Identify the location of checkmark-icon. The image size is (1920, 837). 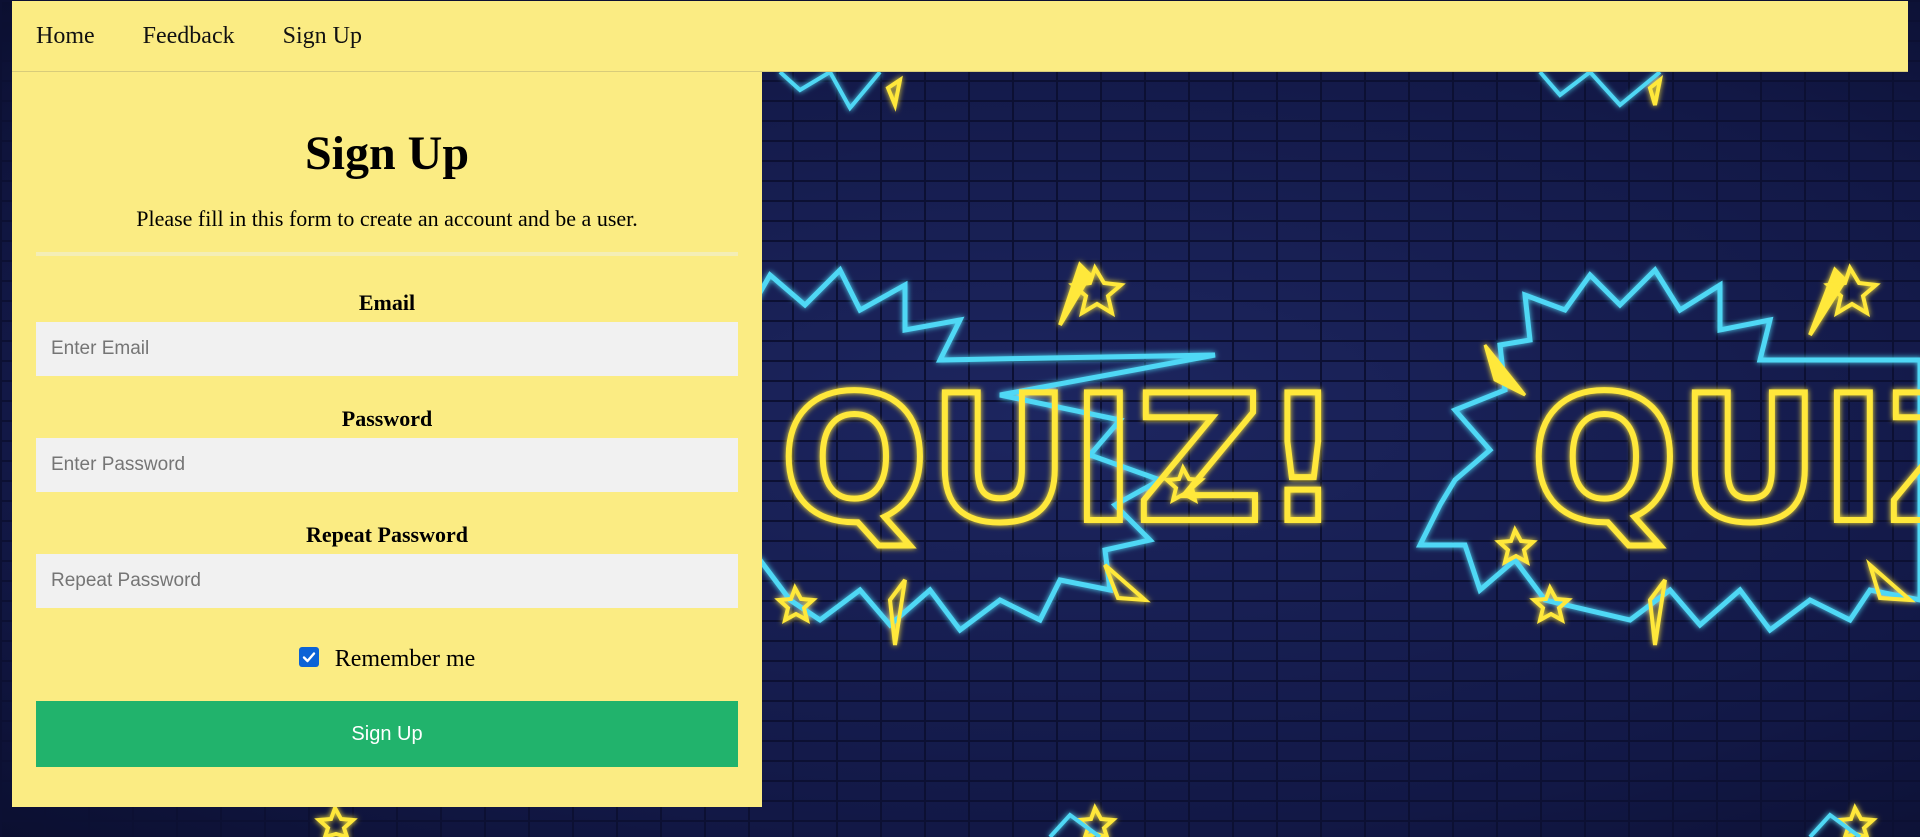
(308, 656).